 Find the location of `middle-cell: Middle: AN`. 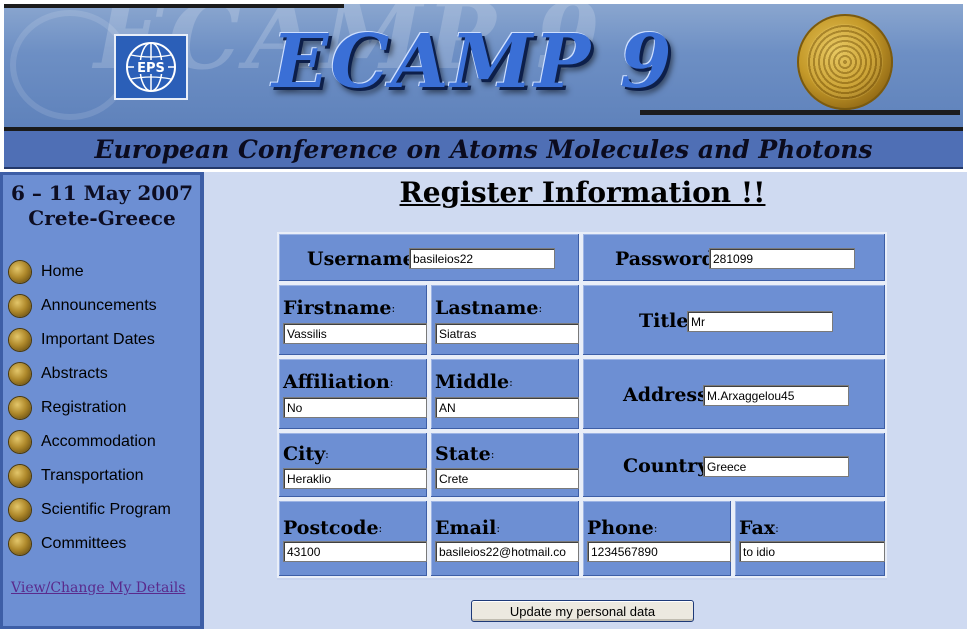

middle-cell: Middle: AN is located at coordinates (505, 394).